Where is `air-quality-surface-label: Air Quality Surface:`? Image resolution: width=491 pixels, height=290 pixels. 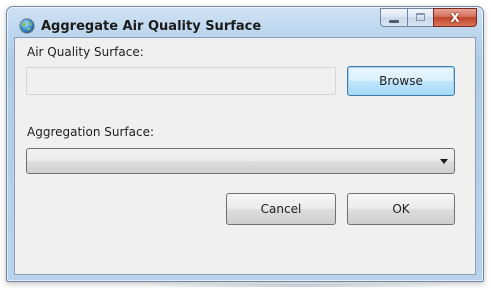 air-quality-surface-label: Air Quality Surface: is located at coordinates (85, 52).